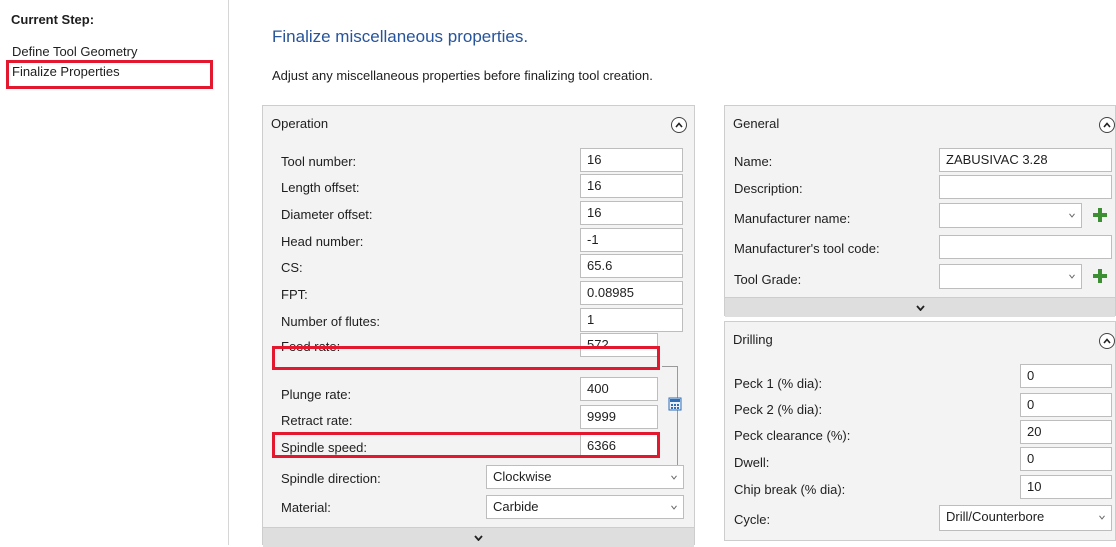 The width and height of the screenshot is (1116, 547). Describe the element at coordinates (1010, 215) in the screenshot. I see `manufacturer-name-select` at that location.